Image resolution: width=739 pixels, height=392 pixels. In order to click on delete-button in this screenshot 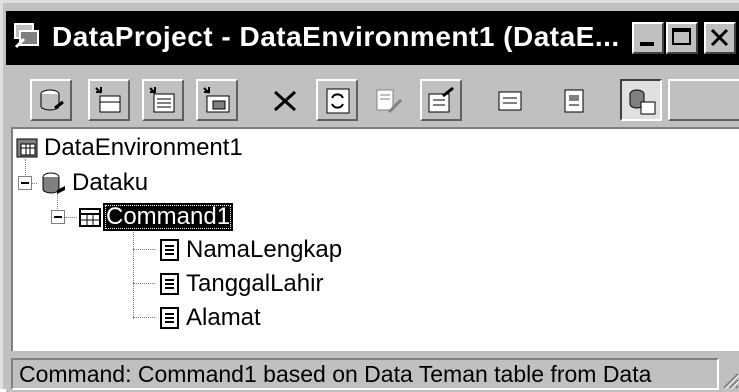, I will do `click(285, 100)`.